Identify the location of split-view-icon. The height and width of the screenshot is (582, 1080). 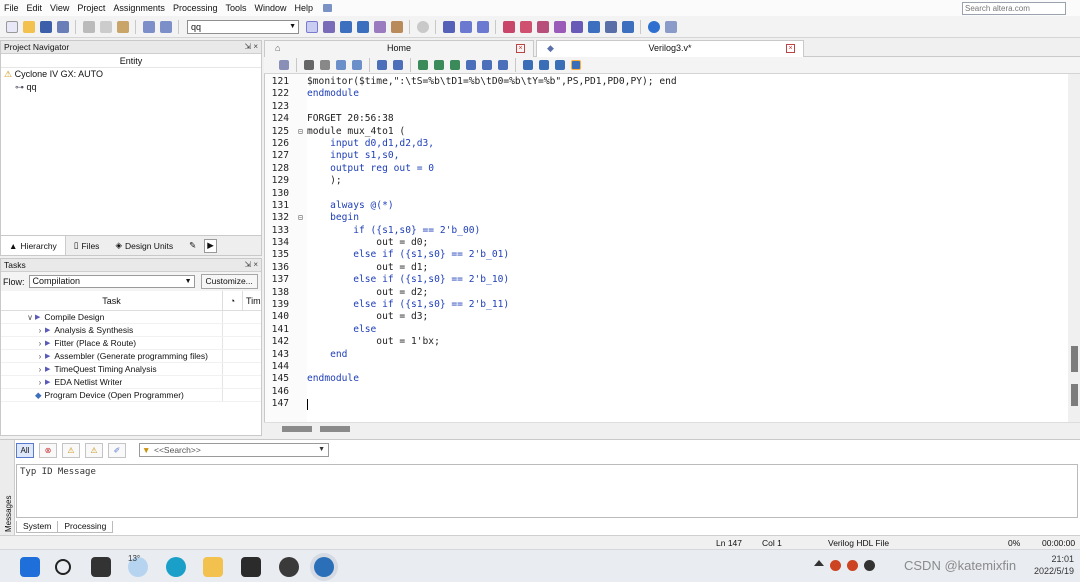
(576, 65).